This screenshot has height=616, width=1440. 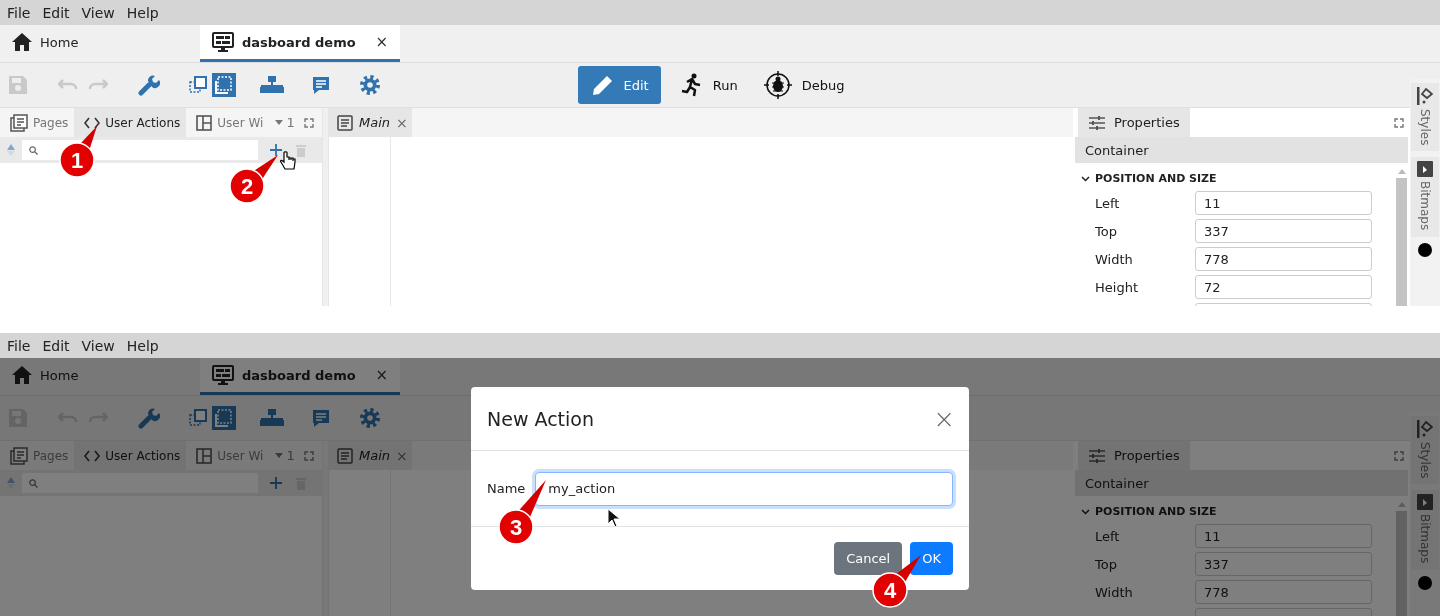 What do you see at coordinates (868, 558) in the screenshot?
I see `cancel-button: Cancel` at bounding box center [868, 558].